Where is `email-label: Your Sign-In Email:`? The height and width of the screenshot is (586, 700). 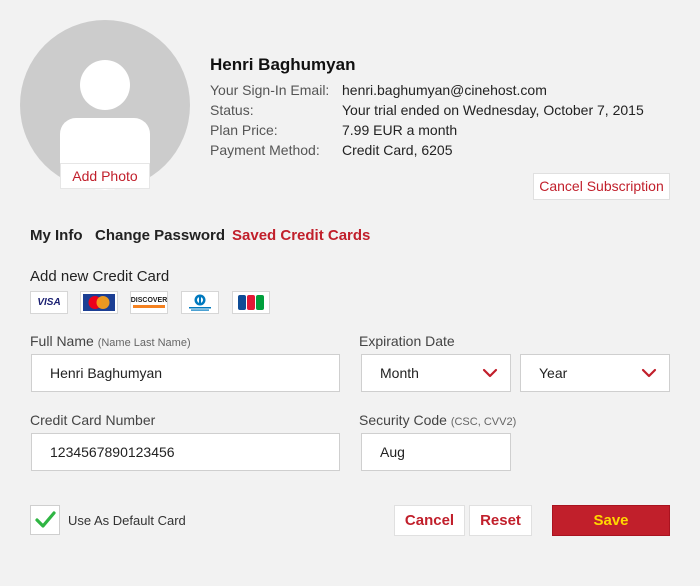 email-label: Your Sign-In Email: is located at coordinates (270, 90).